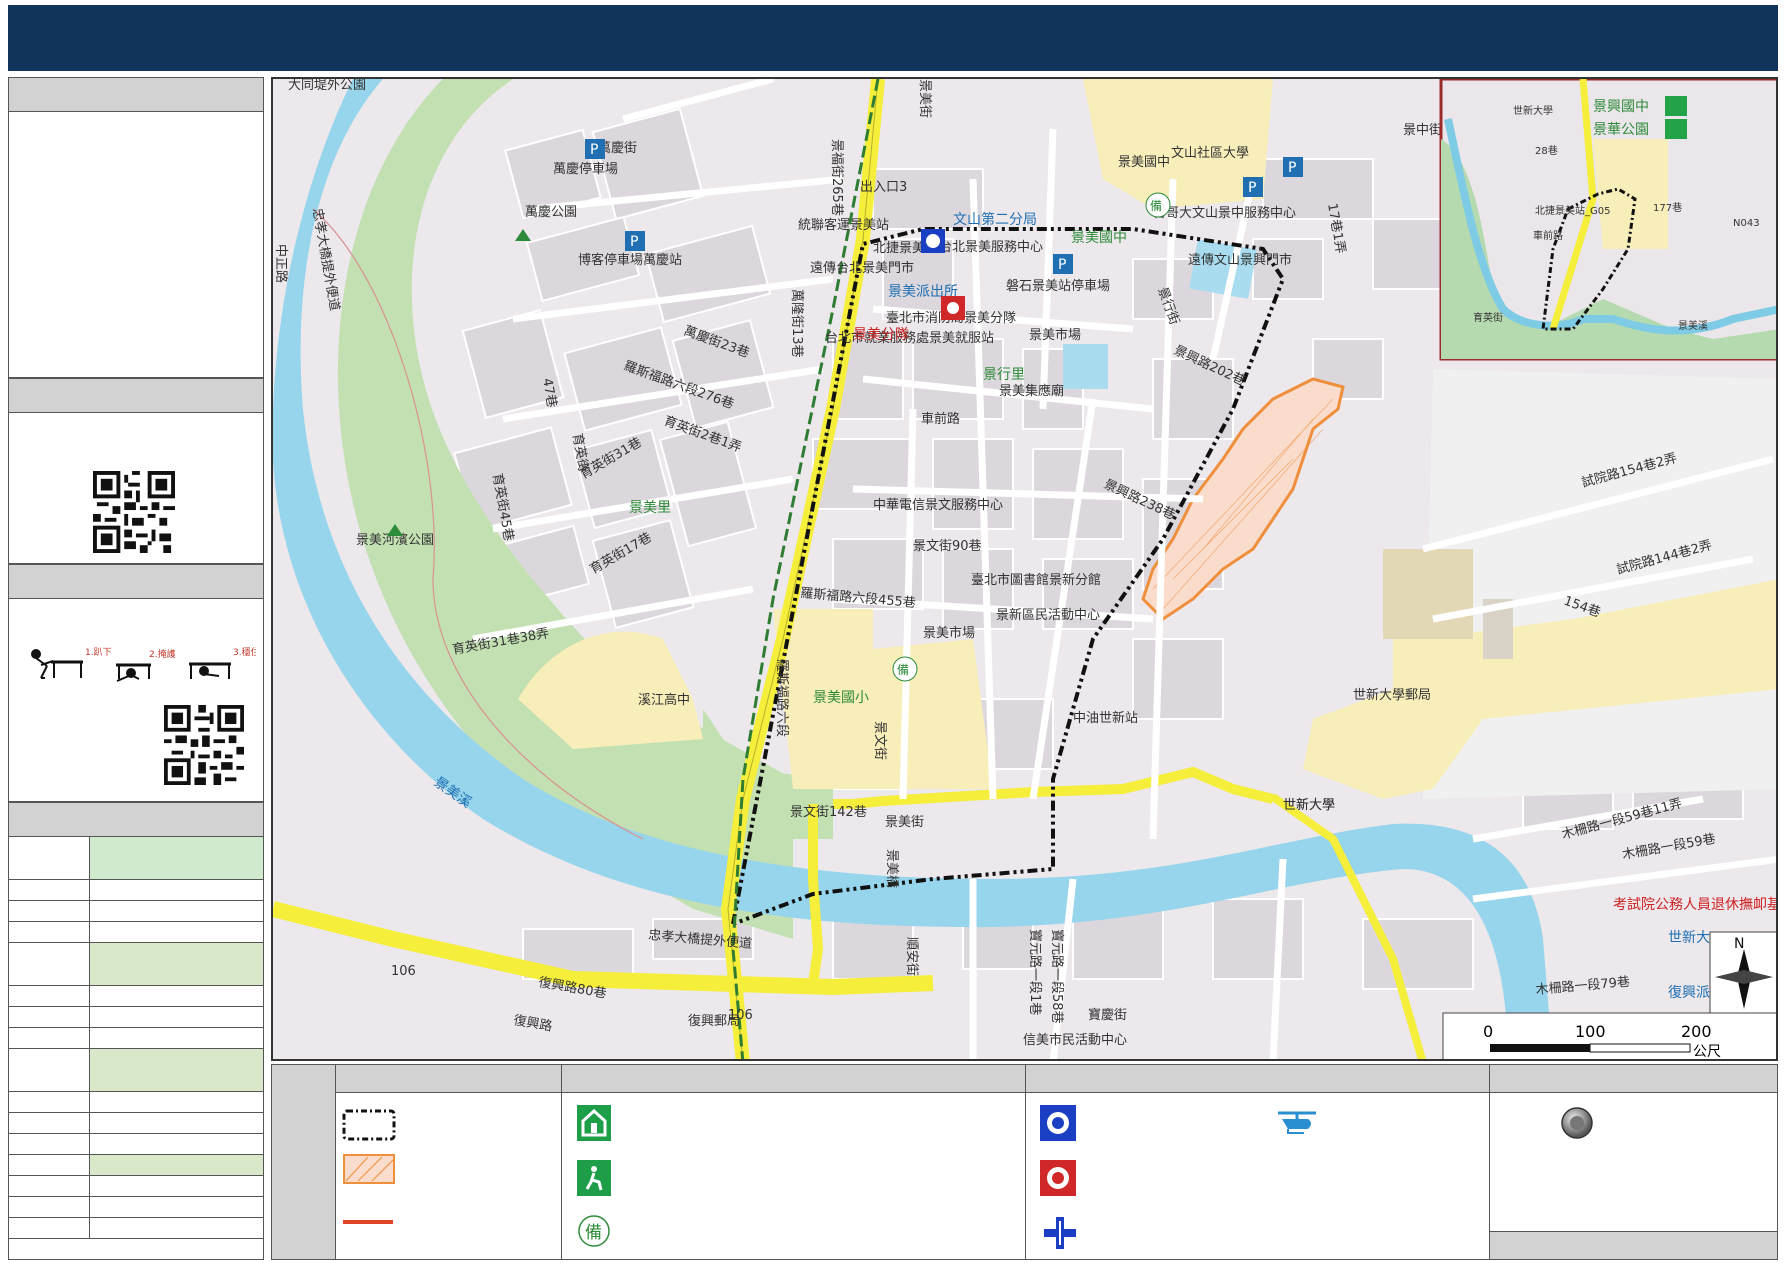 This screenshot has height=1263, width=1786. Describe the element at coordinates (782, 698) in the screenshot. I see `road-label: 羅斯福路六段` at that location.